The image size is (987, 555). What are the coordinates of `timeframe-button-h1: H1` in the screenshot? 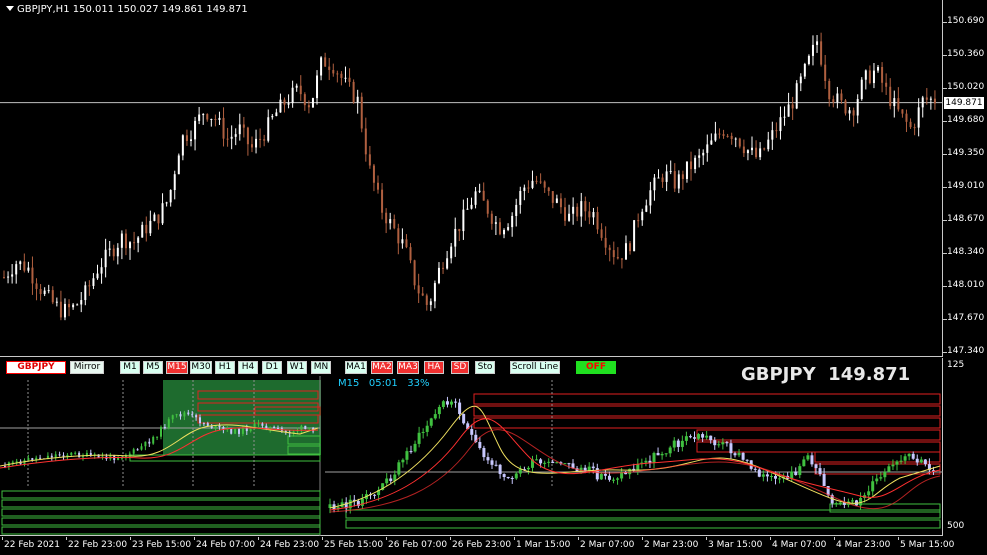 It's located at (225, 367).